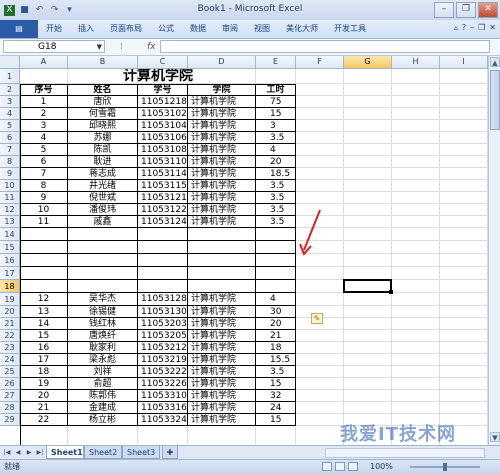 This screenshot has width=500, height=474. Describe the element at coordinates (103, 396) in the screenshot. I see `table-cell: 陈郭伟` at that location.